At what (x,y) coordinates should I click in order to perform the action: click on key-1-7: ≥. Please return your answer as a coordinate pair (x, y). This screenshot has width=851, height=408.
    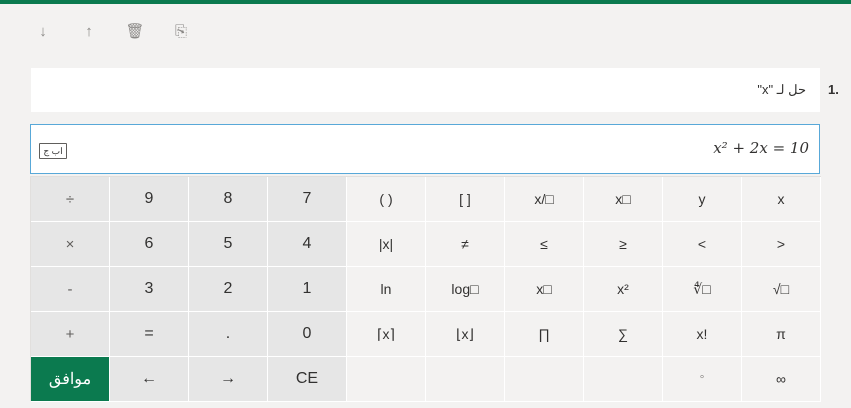
    Looking at the image, I should click on (623, 244).